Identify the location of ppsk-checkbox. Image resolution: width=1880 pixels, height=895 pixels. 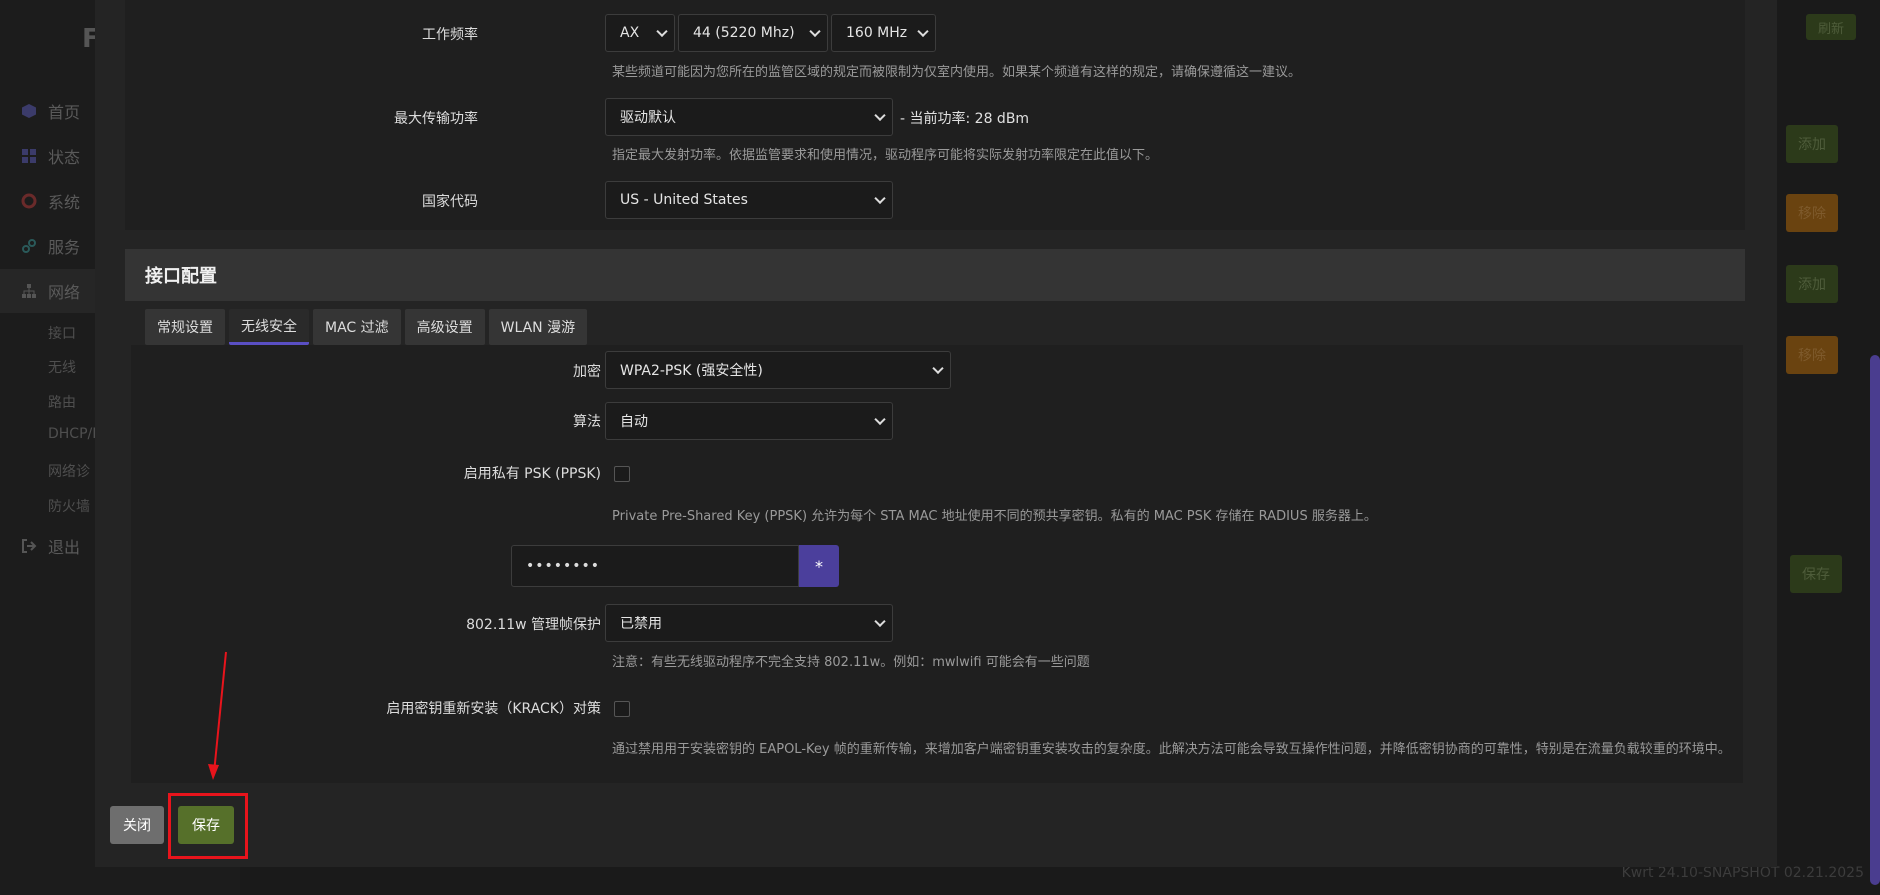
(622, 474).